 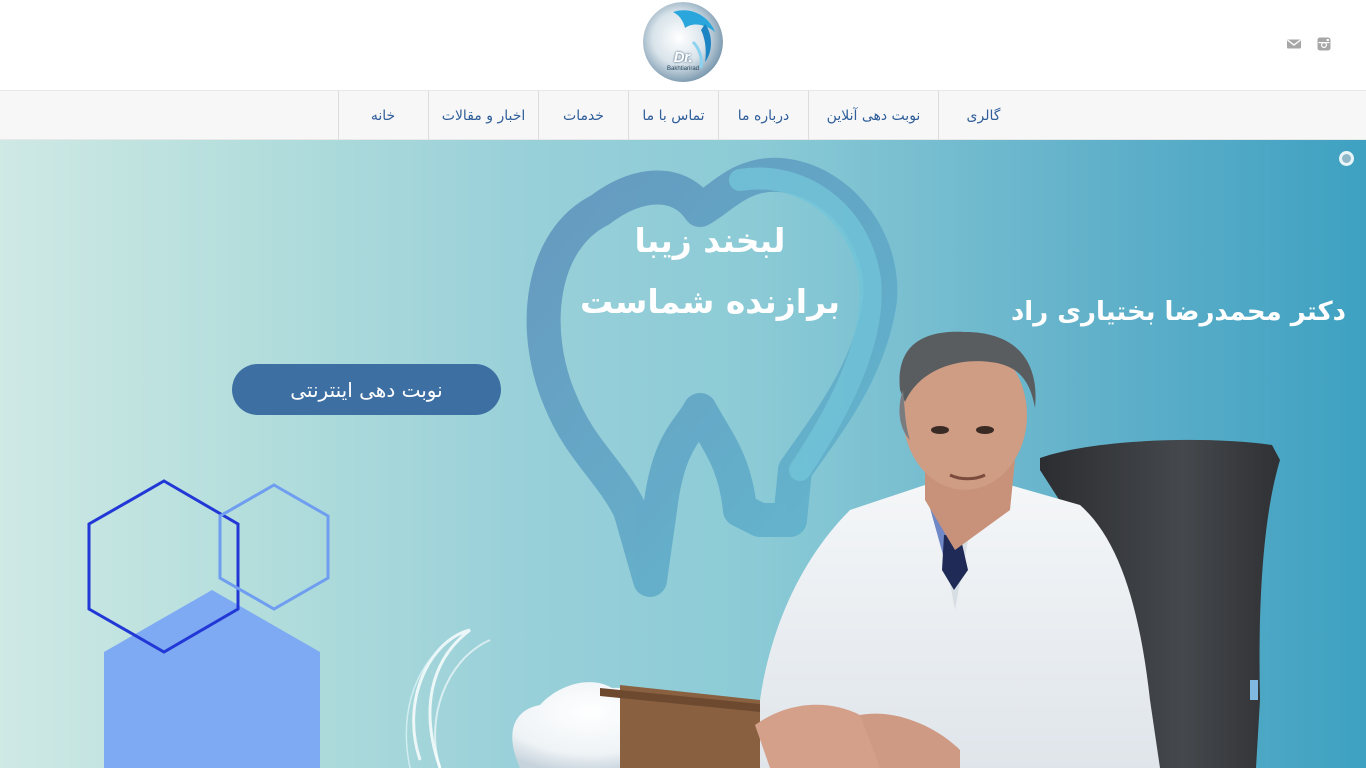 I want to click on nav-item-label: اخبار و مقالات, so click(x=483, y=115).